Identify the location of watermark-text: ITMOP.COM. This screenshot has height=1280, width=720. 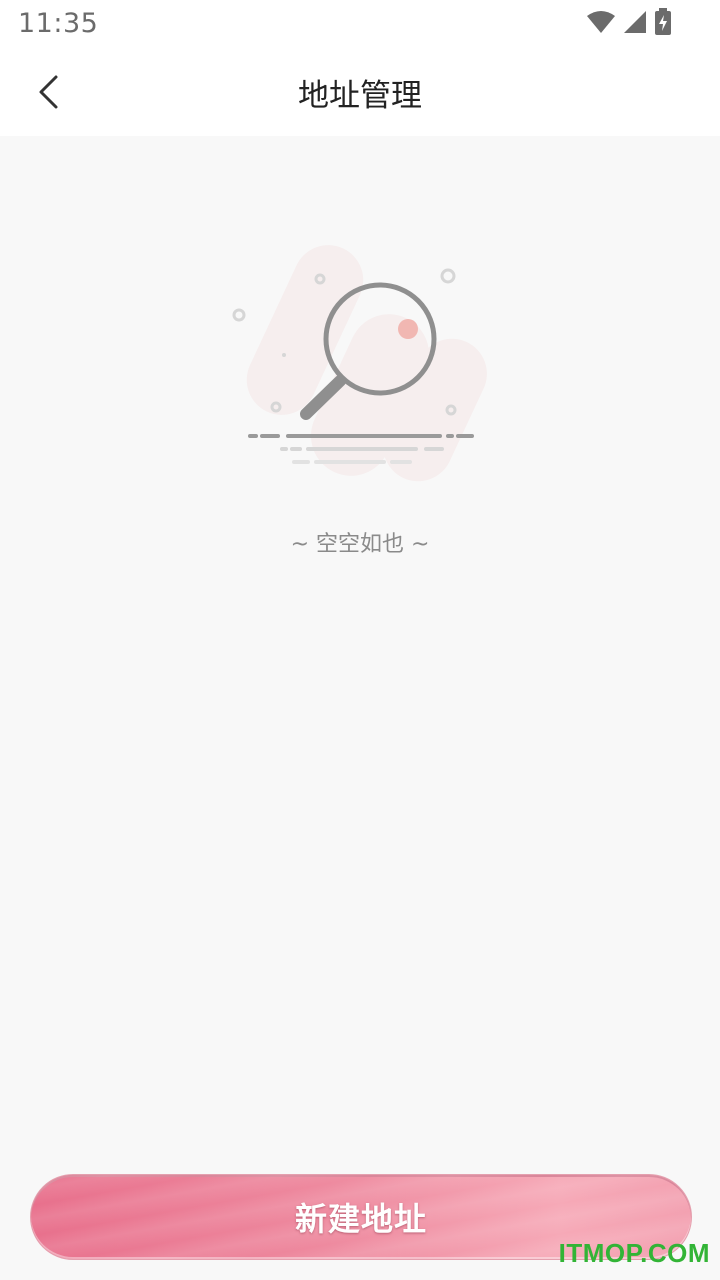
(634, 1253).